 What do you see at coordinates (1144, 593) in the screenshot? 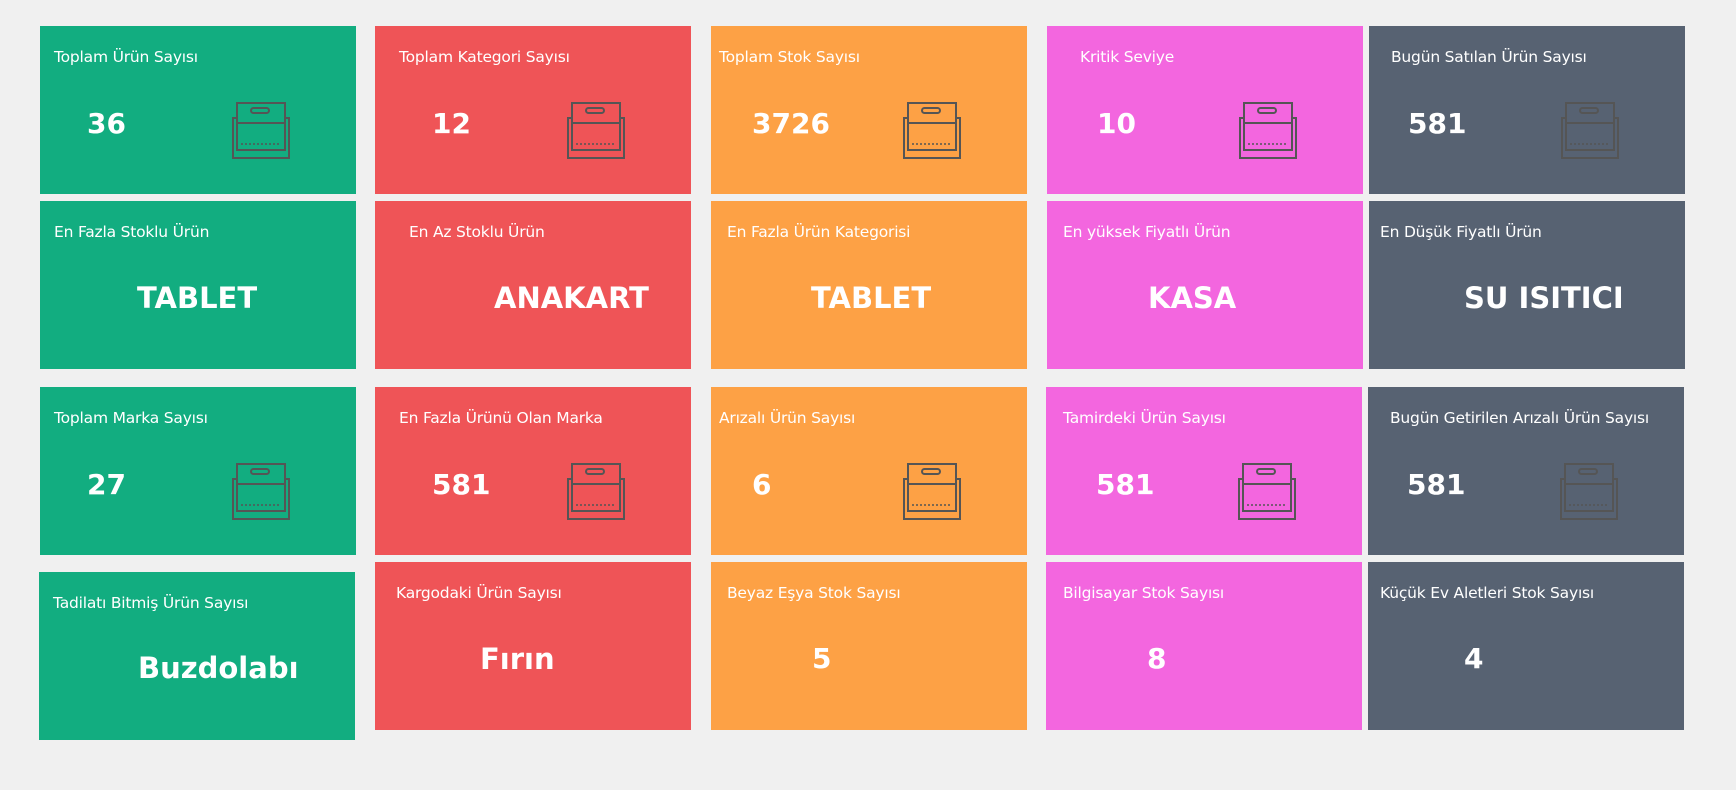
I see `card-title: Bilgisayar Stok Sayısı` at bounding box center [1144, 593].